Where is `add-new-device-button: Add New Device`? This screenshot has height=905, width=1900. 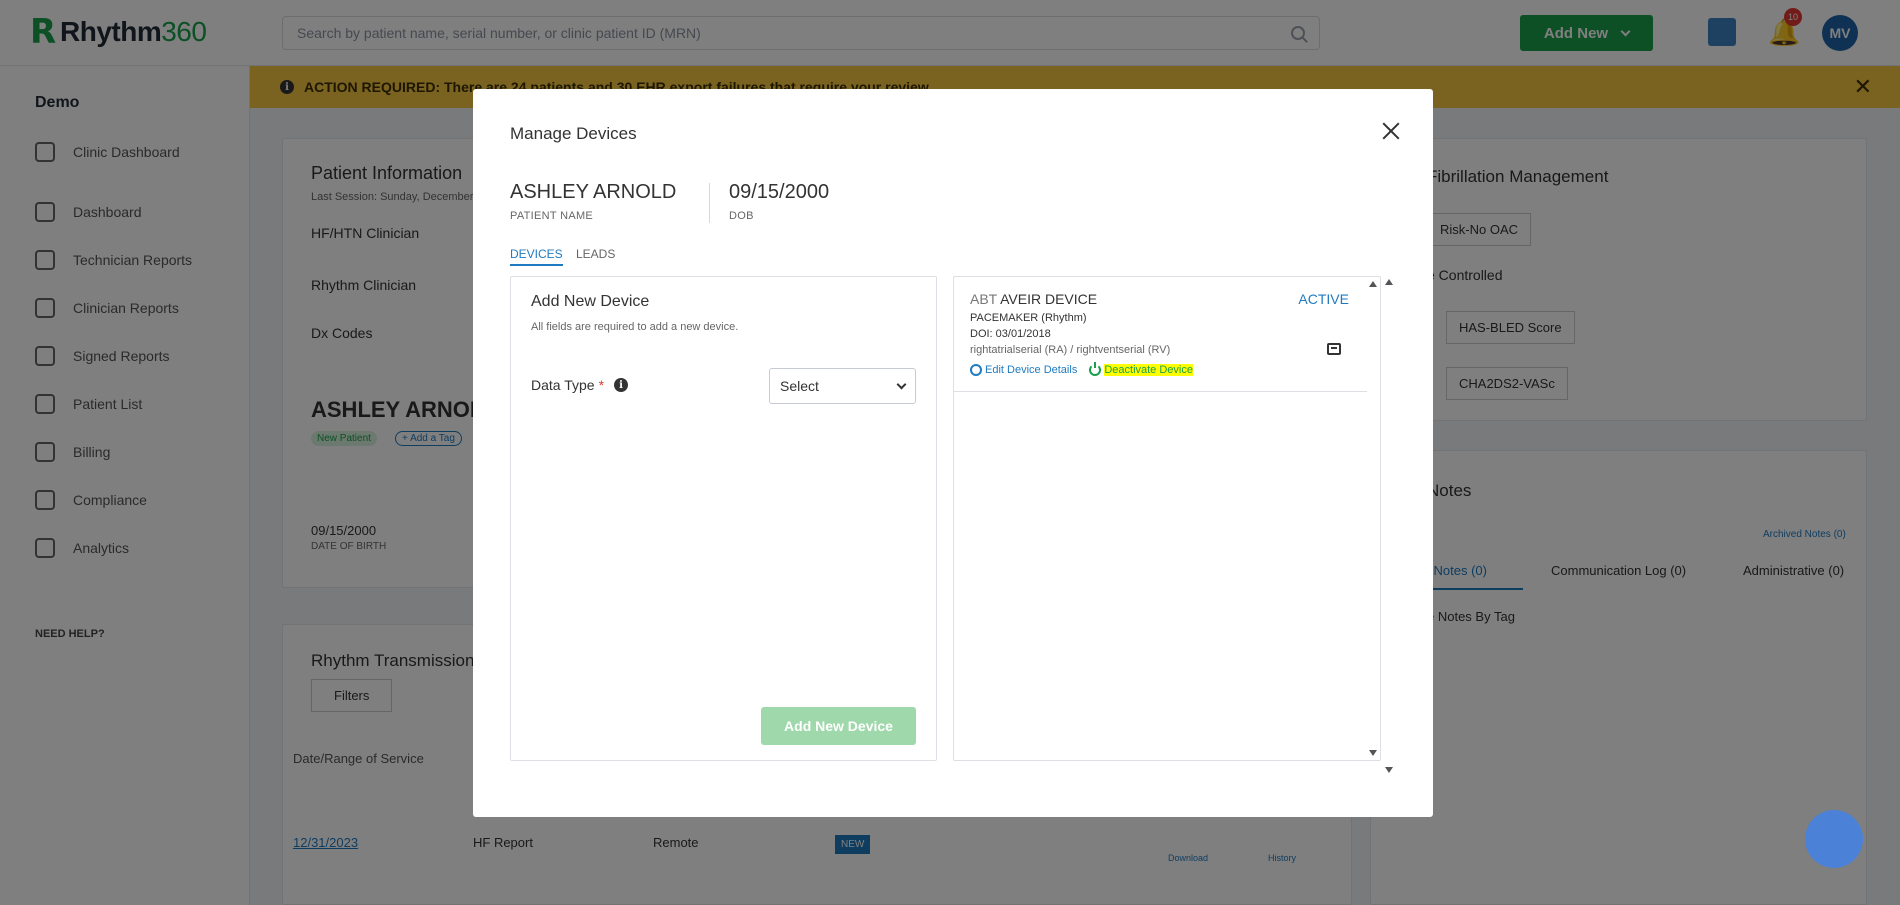 add-new-device-button: Add New Device is located at coordinates (838, 726).